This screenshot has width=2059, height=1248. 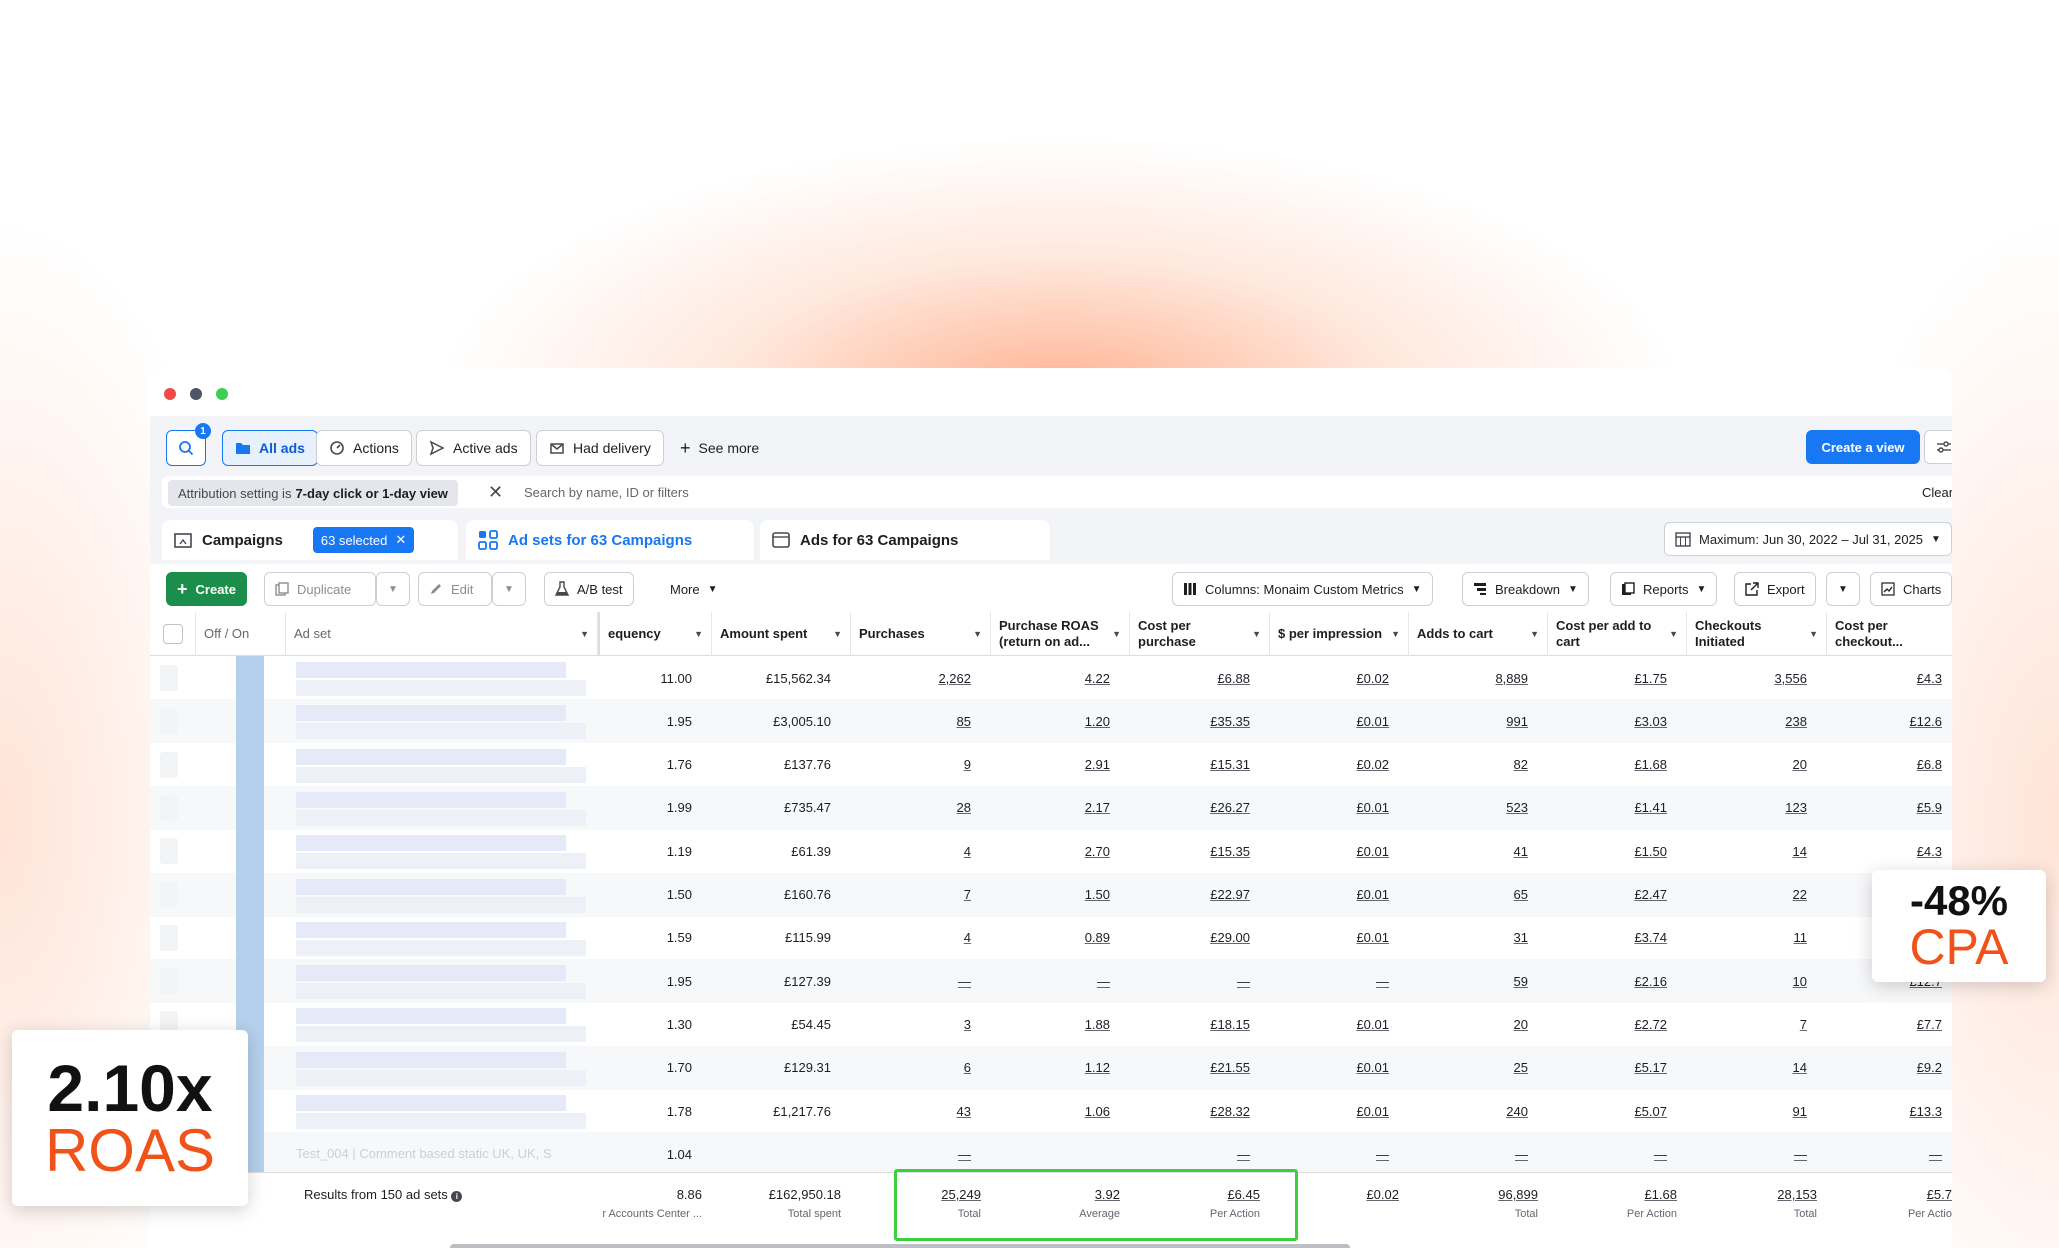 I want to click on reports-button: Reports ▼, so click(x=1664, y=589).